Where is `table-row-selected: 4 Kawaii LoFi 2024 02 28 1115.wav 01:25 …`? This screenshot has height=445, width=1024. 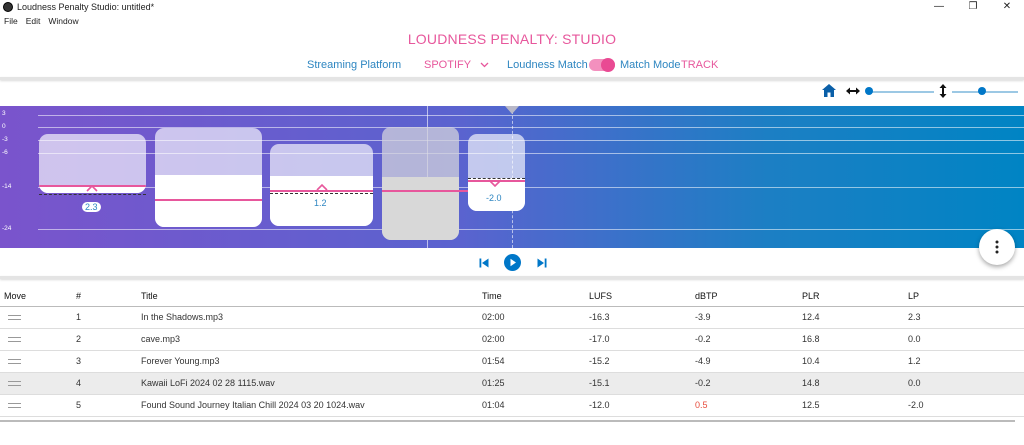 table-row-selected: 4 Kawaii LoFi 2024 02 28 1115.wav 01:25 … is located at coordinates (512, 383).